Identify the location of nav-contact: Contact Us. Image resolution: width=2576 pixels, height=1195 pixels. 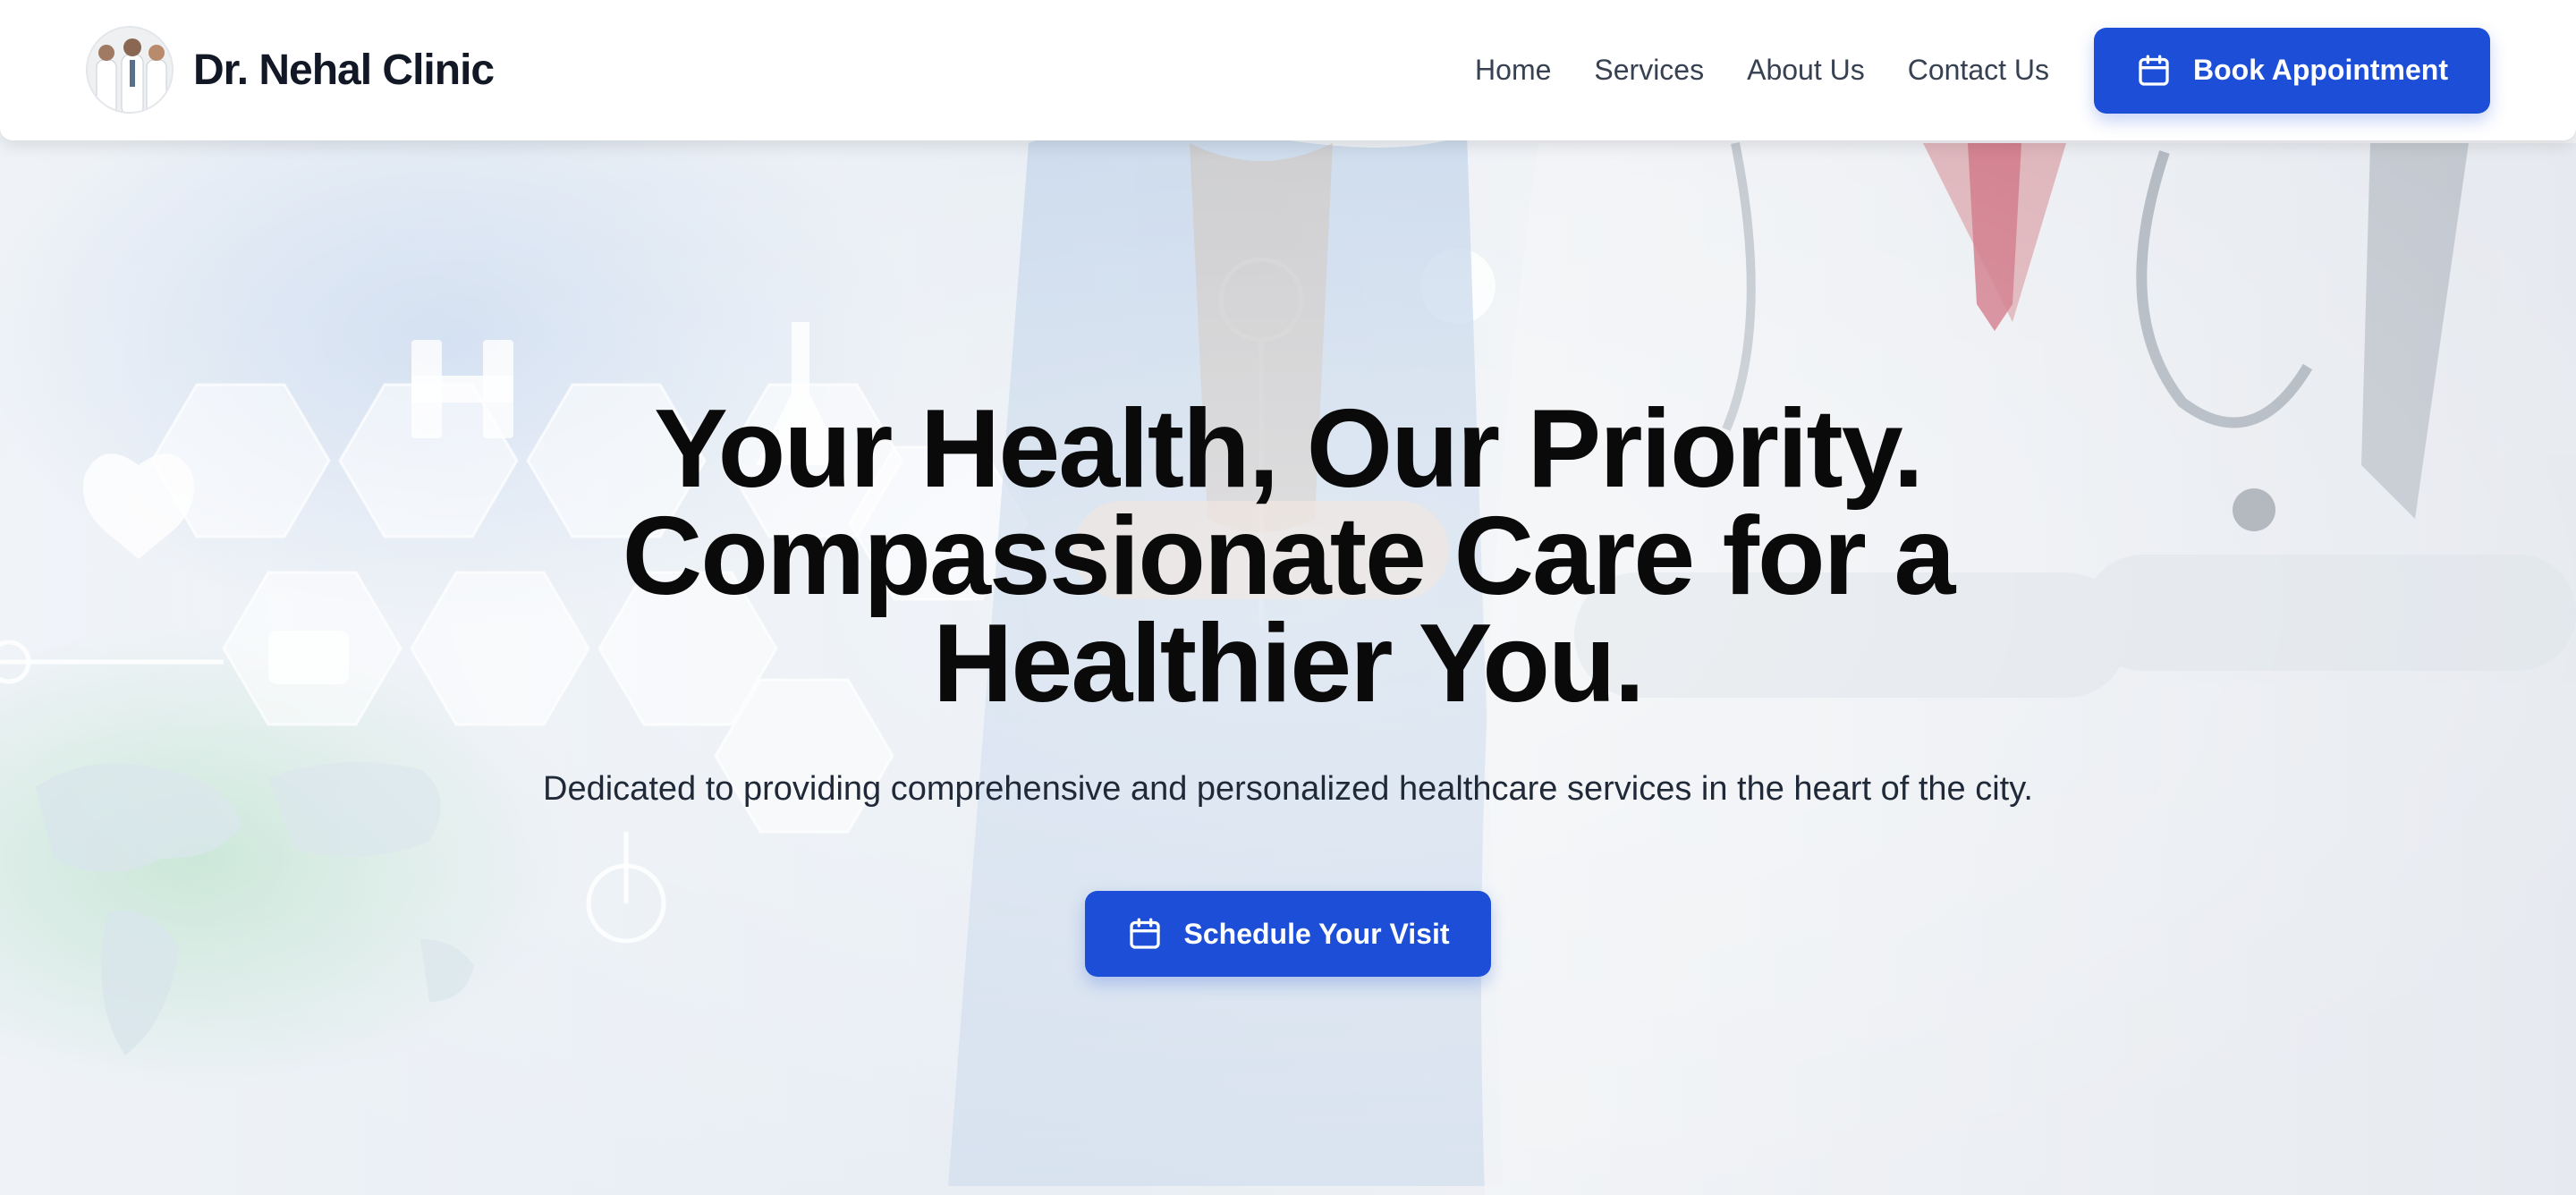
(1978, 70).